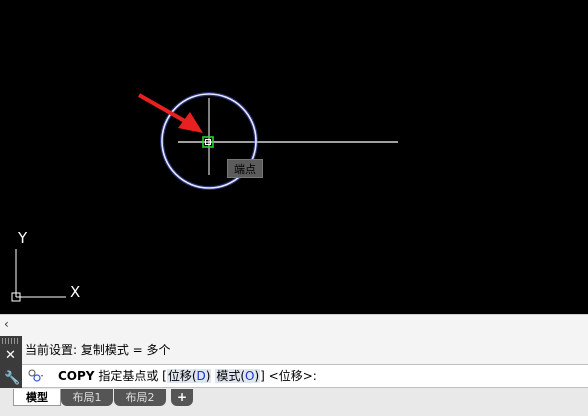 The image size is (588, 416). I want to click on bracket-close: ], so click(262, 376).